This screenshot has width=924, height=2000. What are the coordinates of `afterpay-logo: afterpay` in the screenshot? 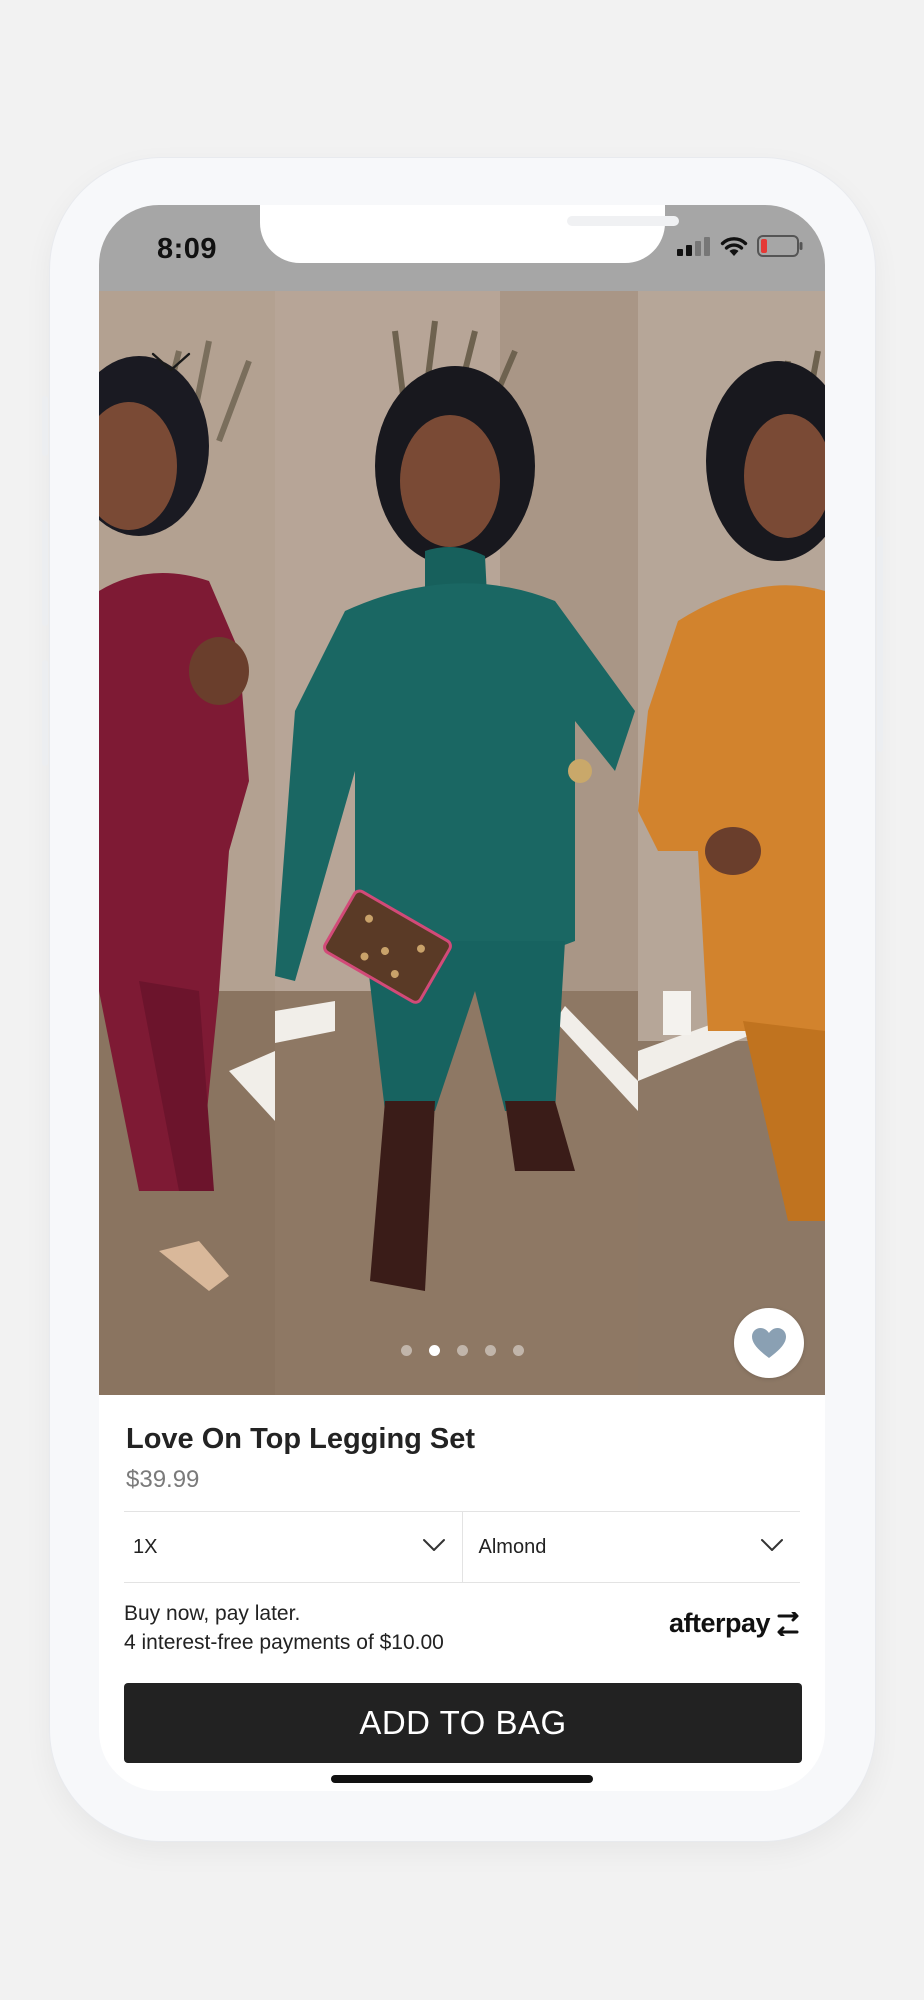 It's located at (736, 1623).